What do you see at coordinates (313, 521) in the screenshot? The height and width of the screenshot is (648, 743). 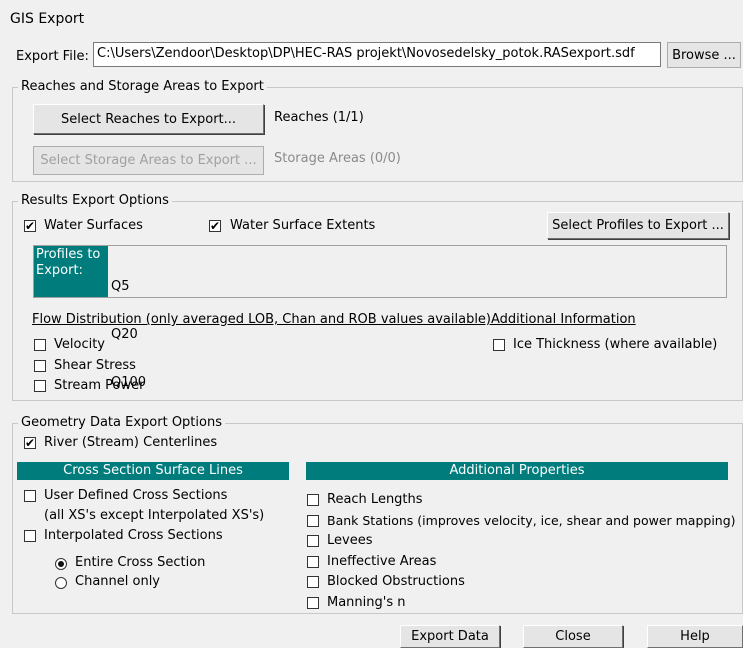 I see `bank-stations-checkbox` at bounding box center [313, 521].